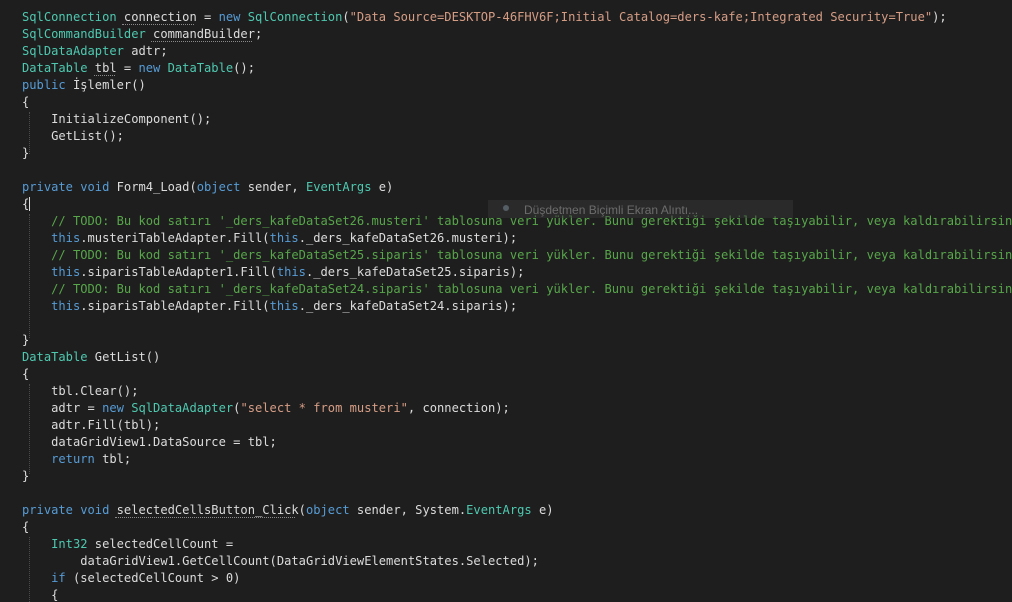  I want to click on code-token: .siparisTableAdapter.Fill(, so click(175, 306).